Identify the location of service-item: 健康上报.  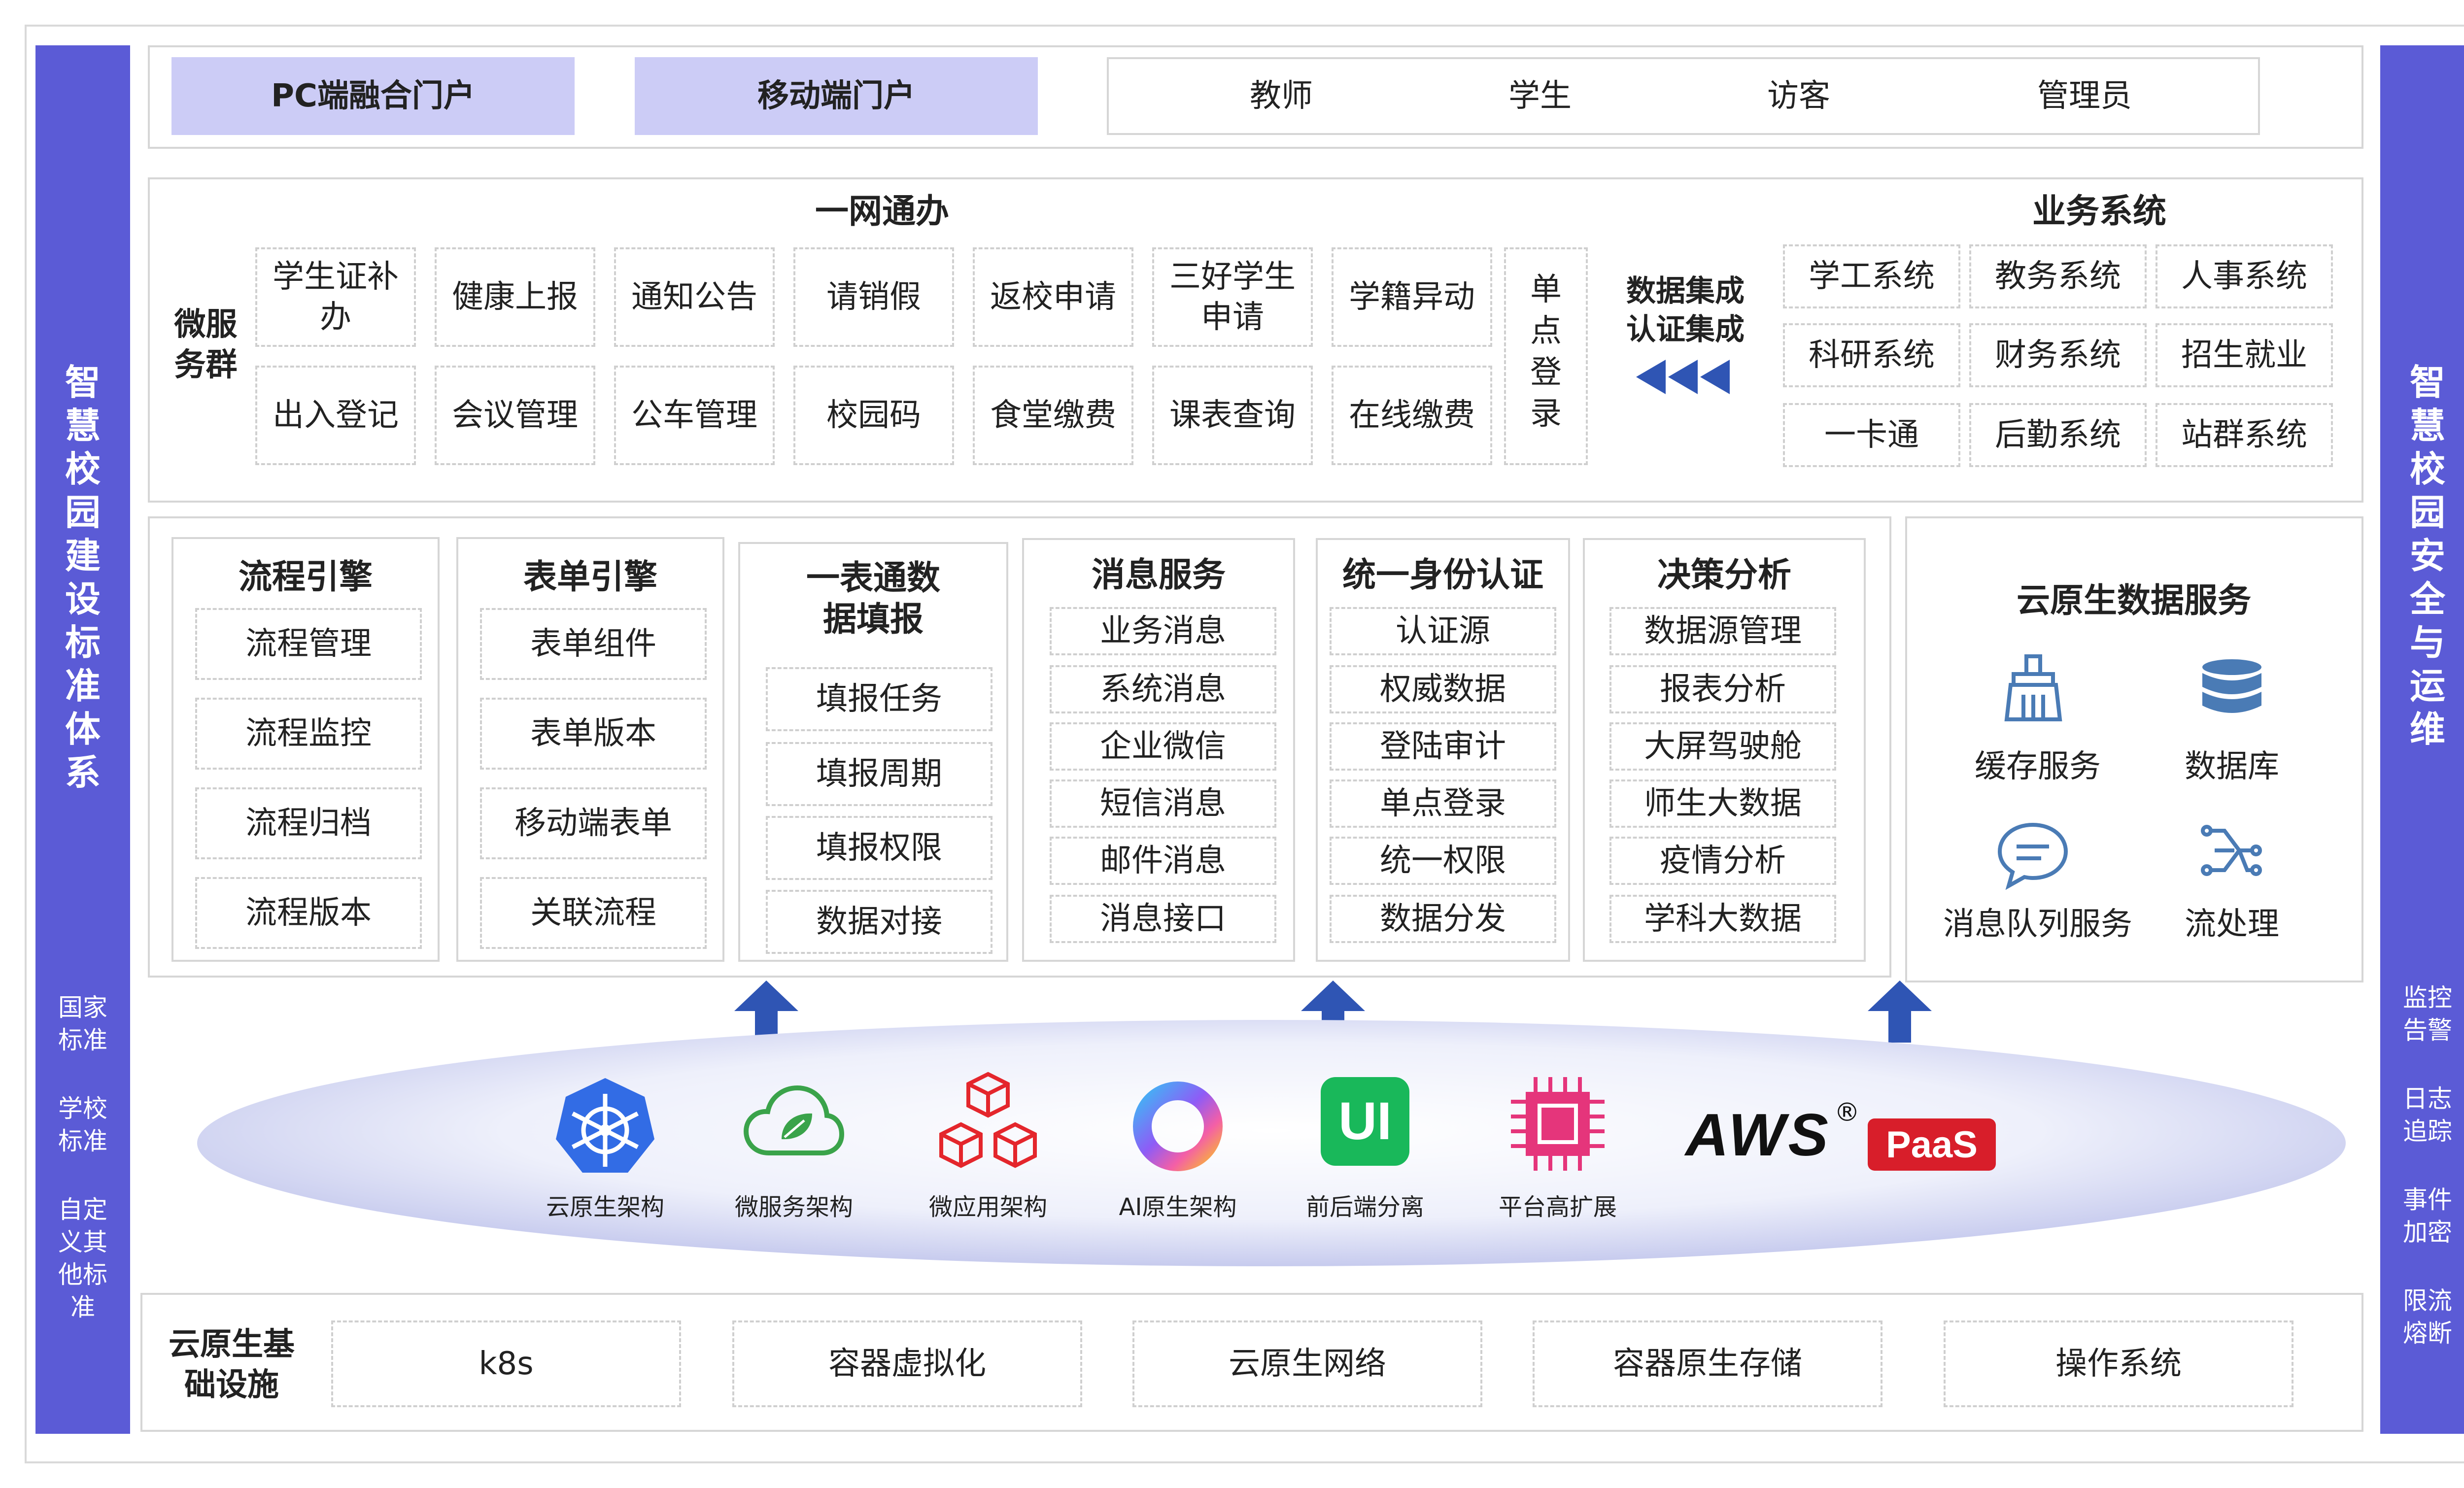
(515, 297).